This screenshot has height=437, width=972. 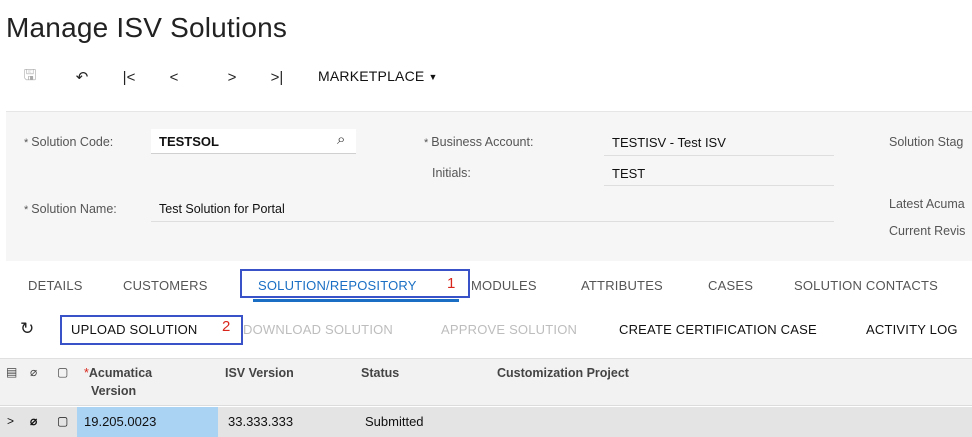 What do you see at coordinates (82, 77) in the screenshot?
I see `undo-icon: ↶` at bounding box center [82, 77].